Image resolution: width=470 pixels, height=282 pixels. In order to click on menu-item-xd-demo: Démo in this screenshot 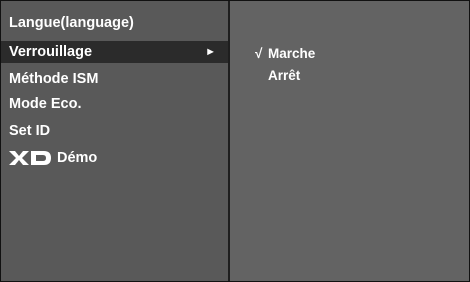, I will do `click(114, 158)`.